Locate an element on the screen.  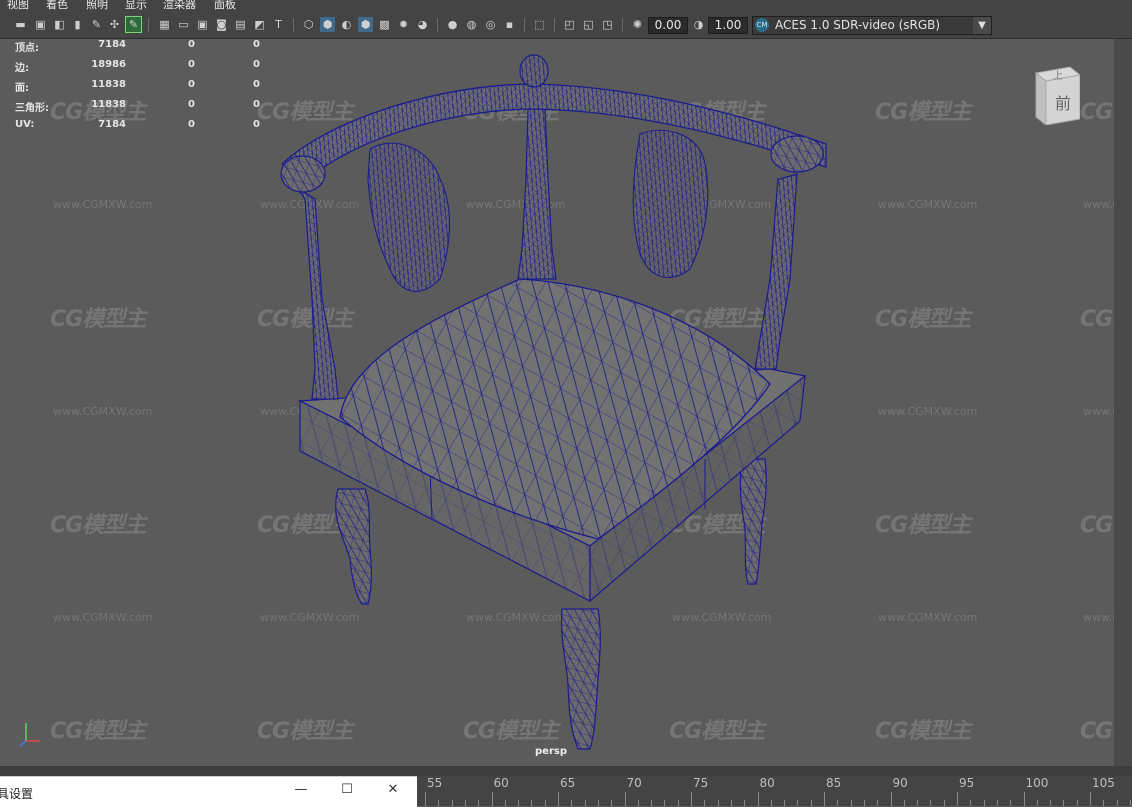
timeline-frame-label: 80 is located at coordinates (767, 783).